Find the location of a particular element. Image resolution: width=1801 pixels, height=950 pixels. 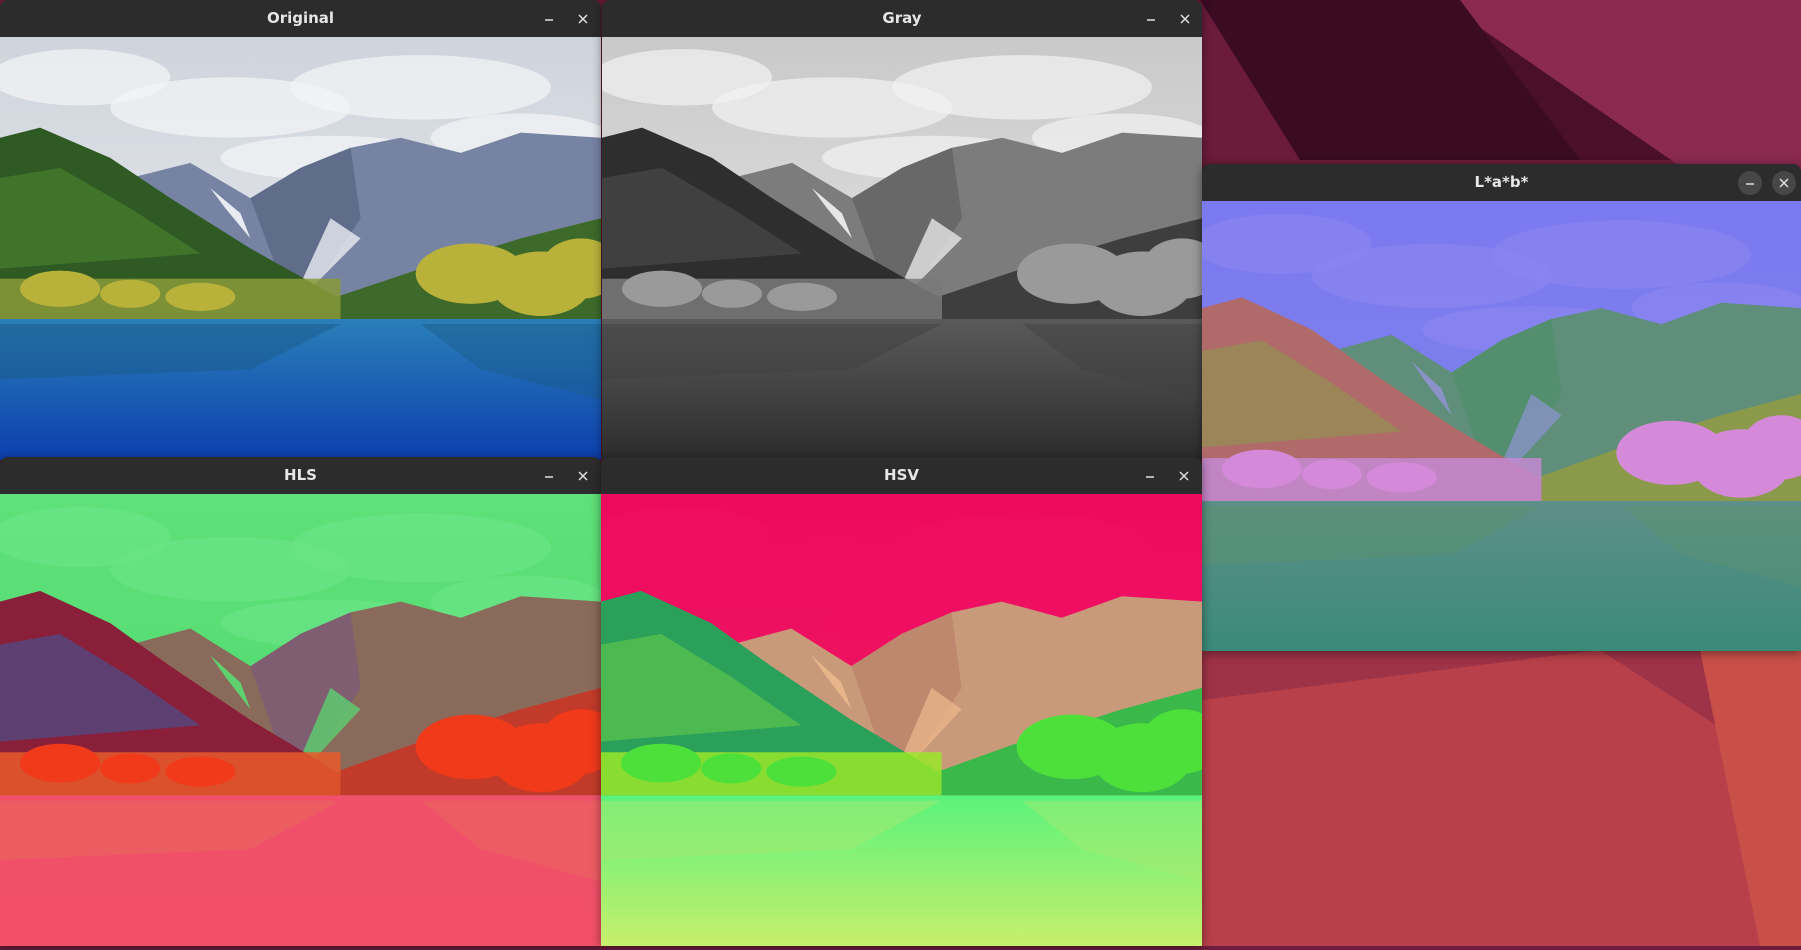

titlebar: HSV is located at coordinates (901, 476).